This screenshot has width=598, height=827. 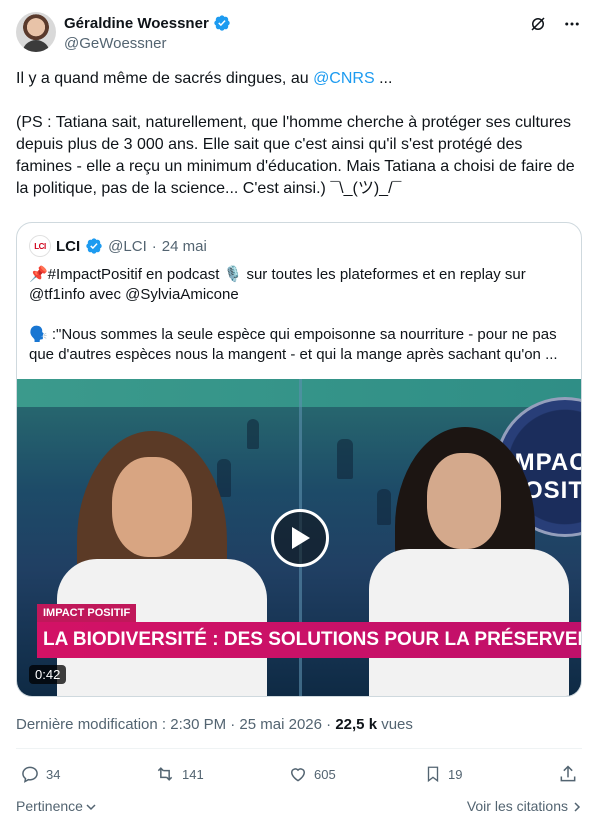 I want to click on chevron-down-icon, so click(x=91, y=807).